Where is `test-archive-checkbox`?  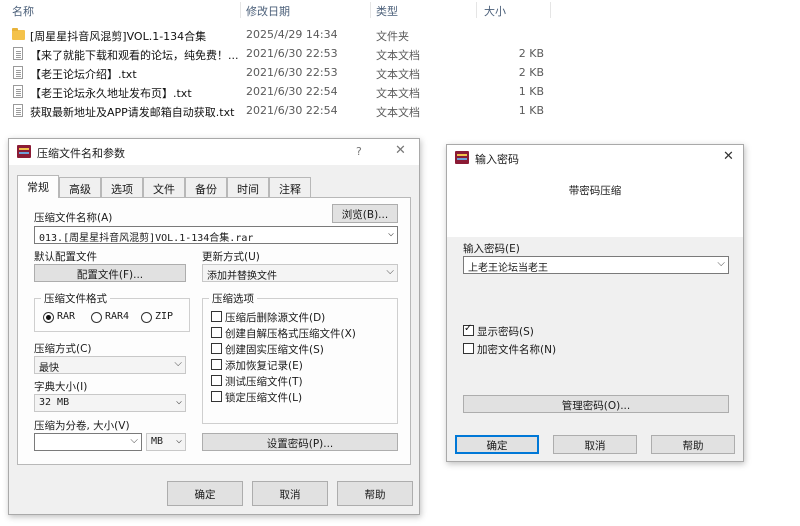
test-archive-checkbox is located at coordinates (216, 380).